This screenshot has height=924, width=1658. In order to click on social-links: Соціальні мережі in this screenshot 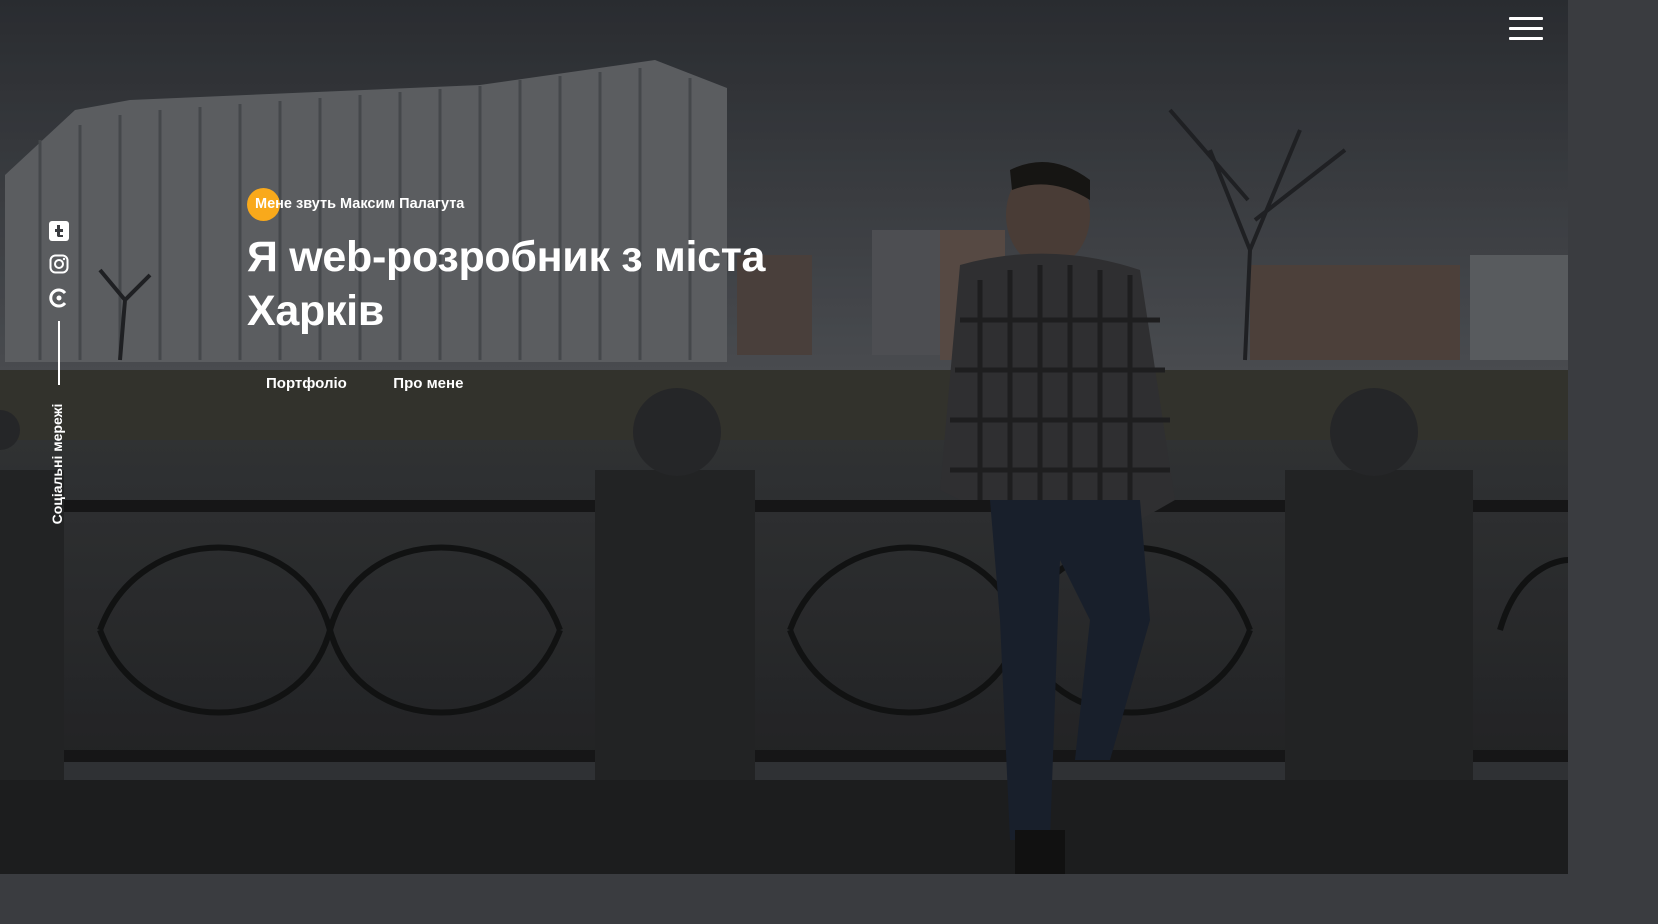, I will do `click(59, 374)`.